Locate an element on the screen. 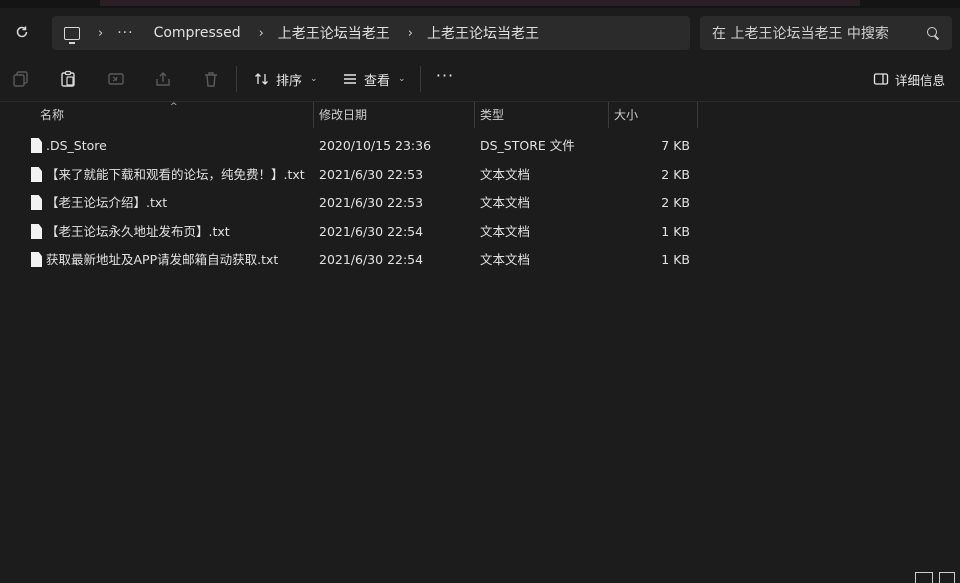 This screenshot has width=960, height=583. refresh-icon is located at coordinates (22, 32).